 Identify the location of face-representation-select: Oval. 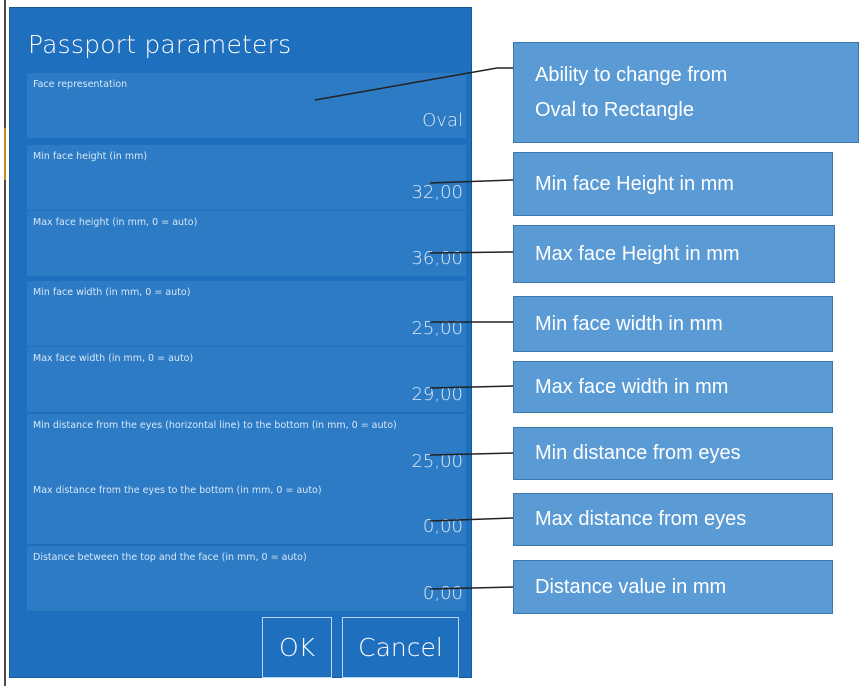
(442, 120).